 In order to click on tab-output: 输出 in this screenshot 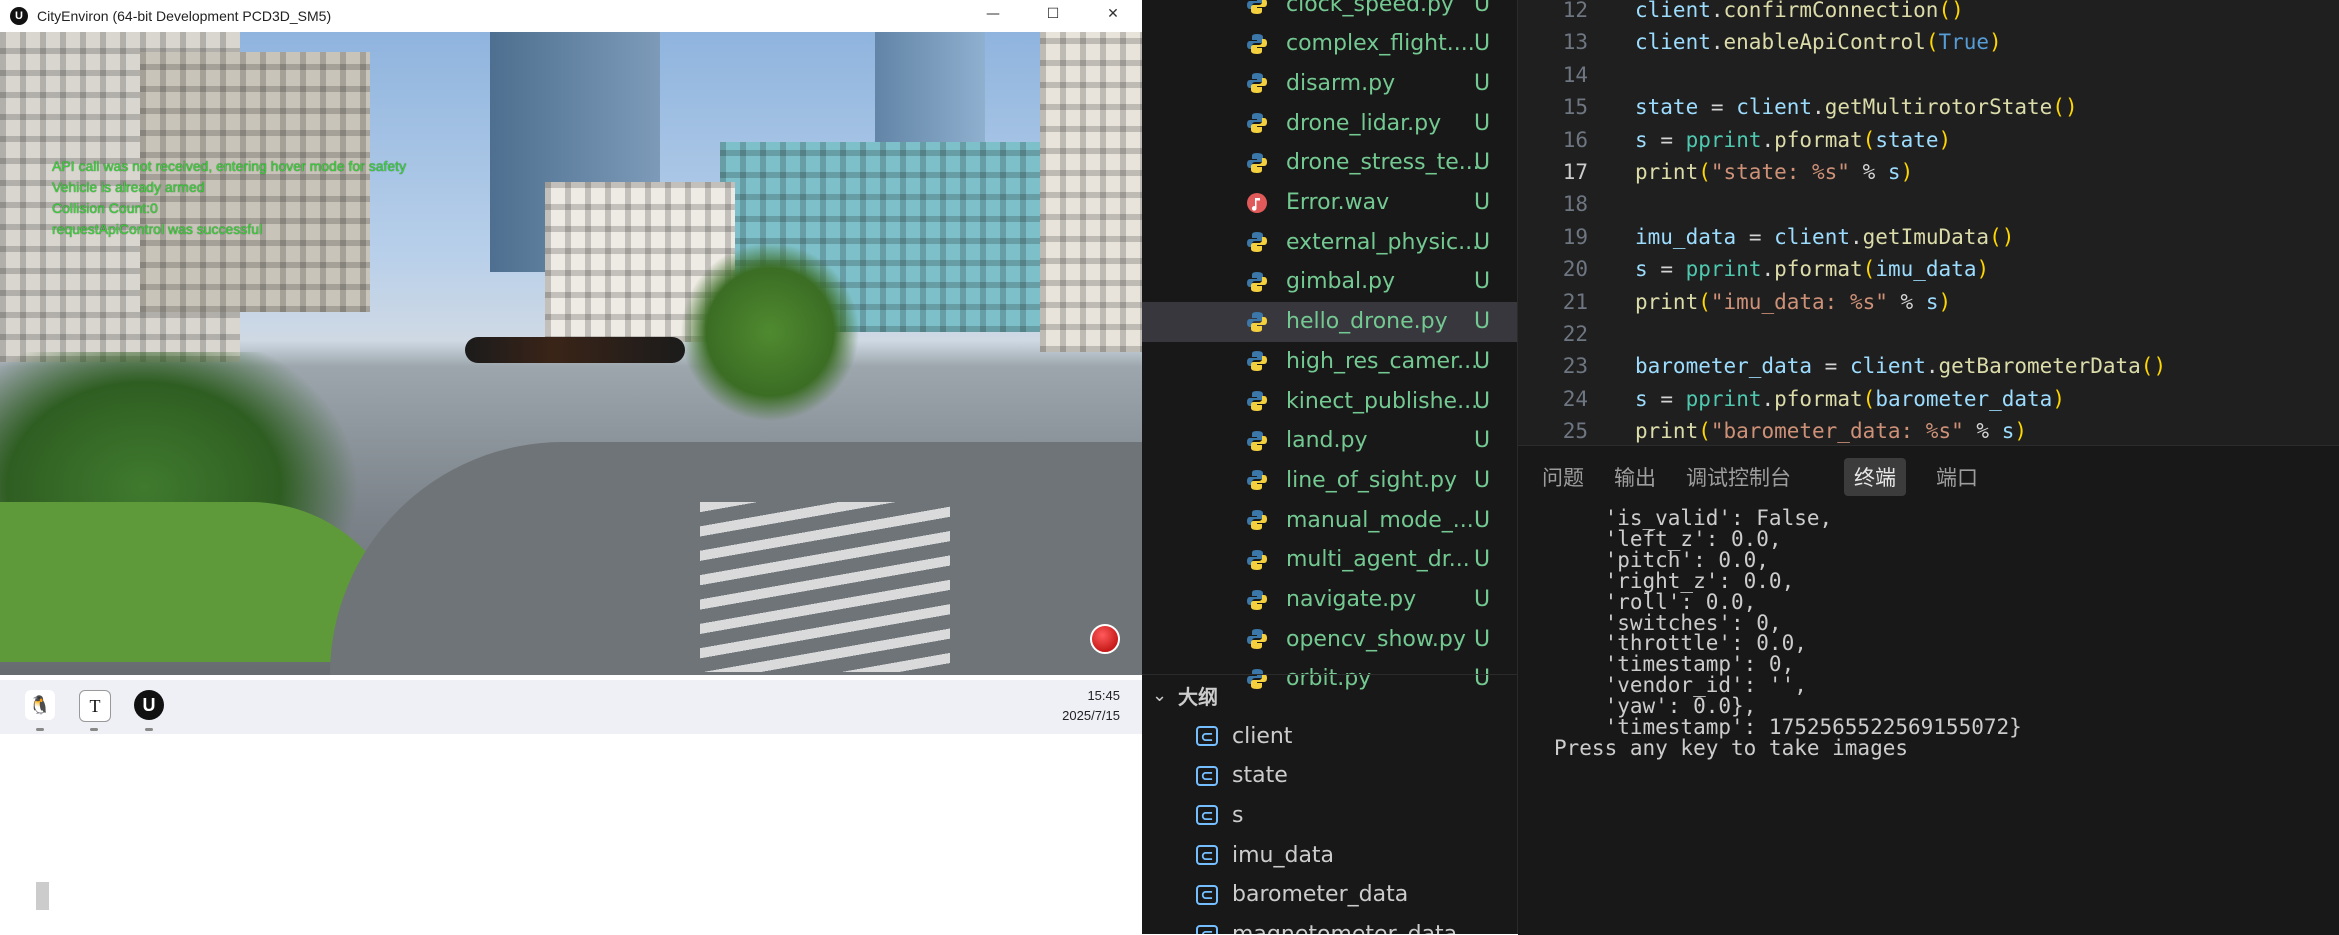, I will do `click(1635, 477)`.